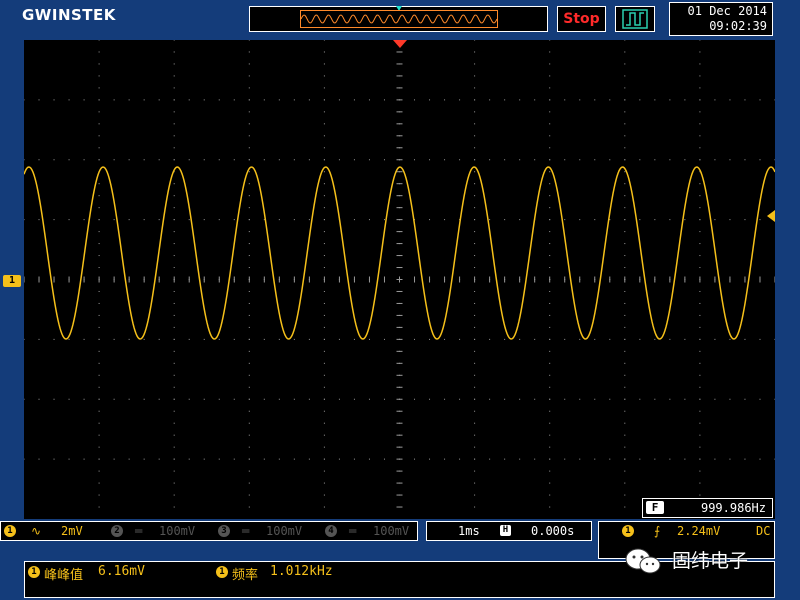  What do you see at coordinates (12, 281) in the screenshot?
I see `ch1-ground-marker: 1` at bounding box center [12, 281].